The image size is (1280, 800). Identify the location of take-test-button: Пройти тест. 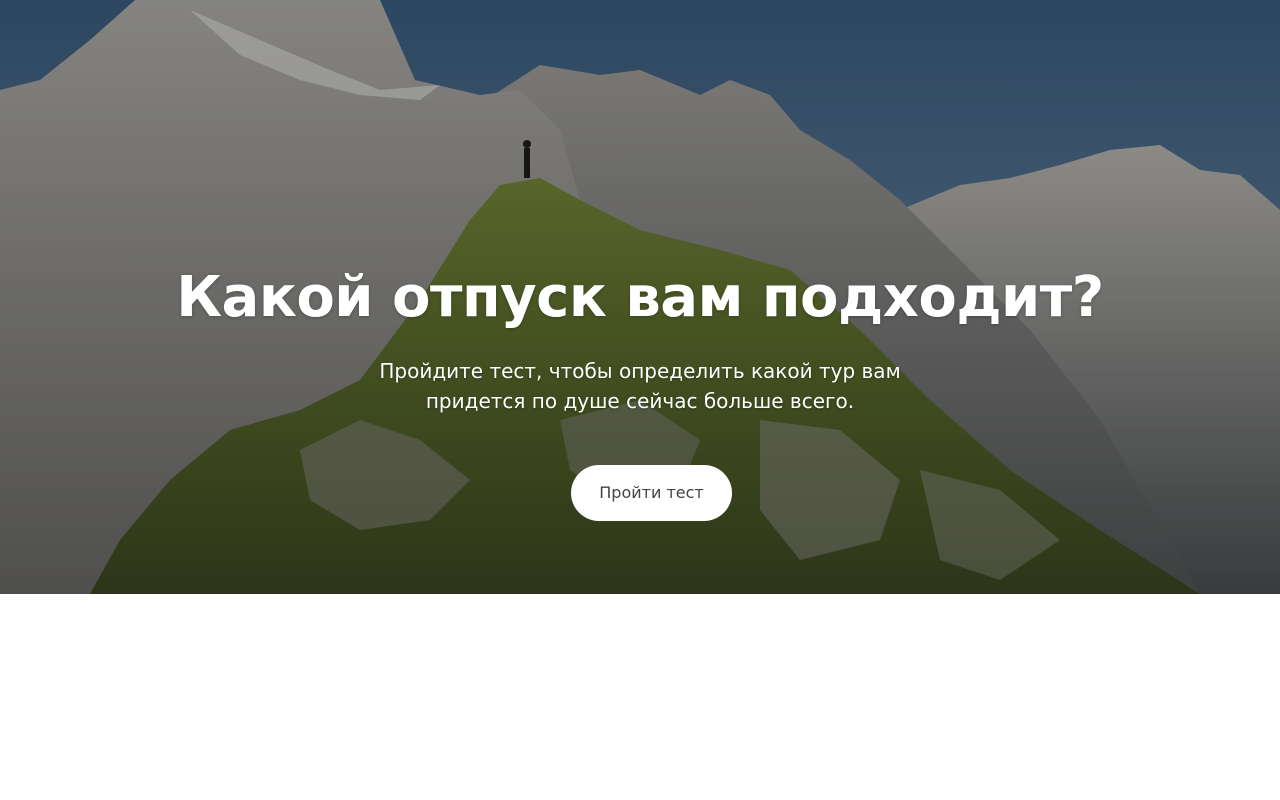
(651, 493).